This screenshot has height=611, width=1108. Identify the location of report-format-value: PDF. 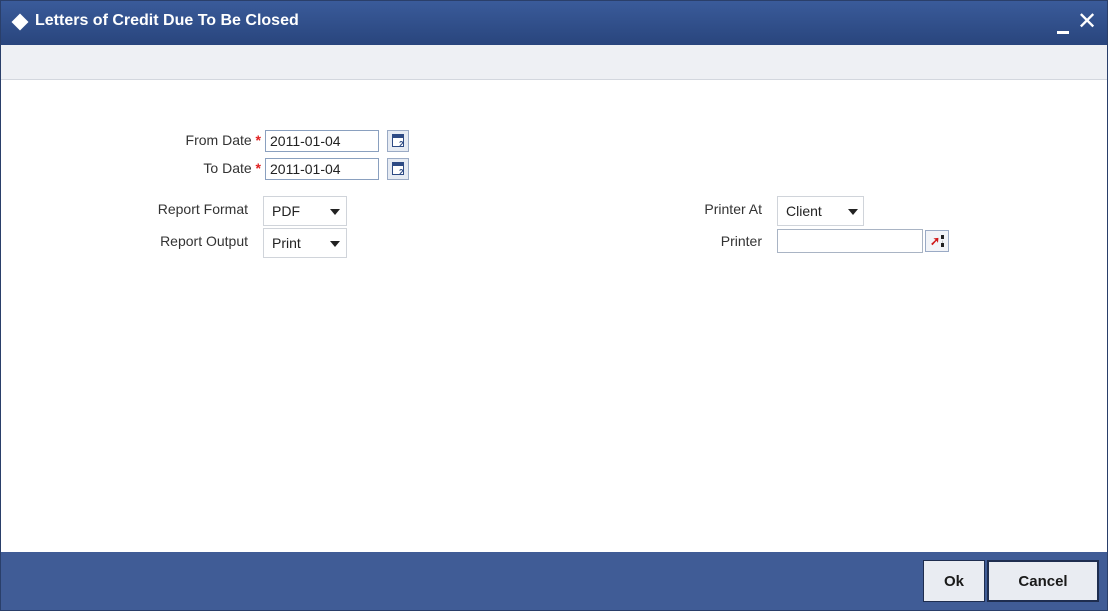
(286, 211).